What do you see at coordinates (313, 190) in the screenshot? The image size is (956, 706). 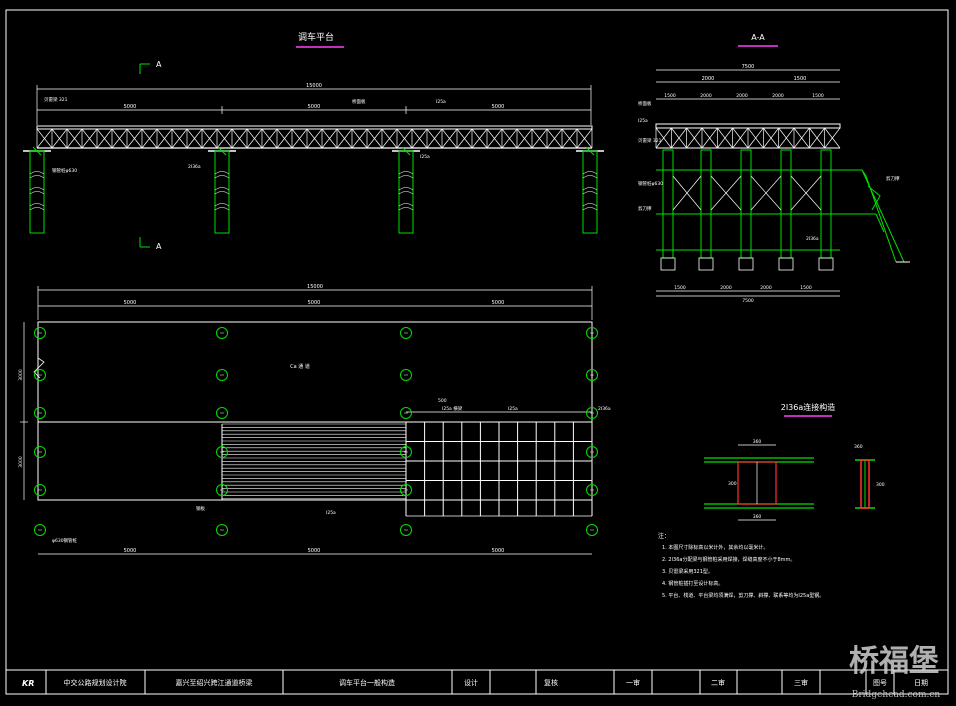 I see `pier-columns` at bounding box center [313, 190].